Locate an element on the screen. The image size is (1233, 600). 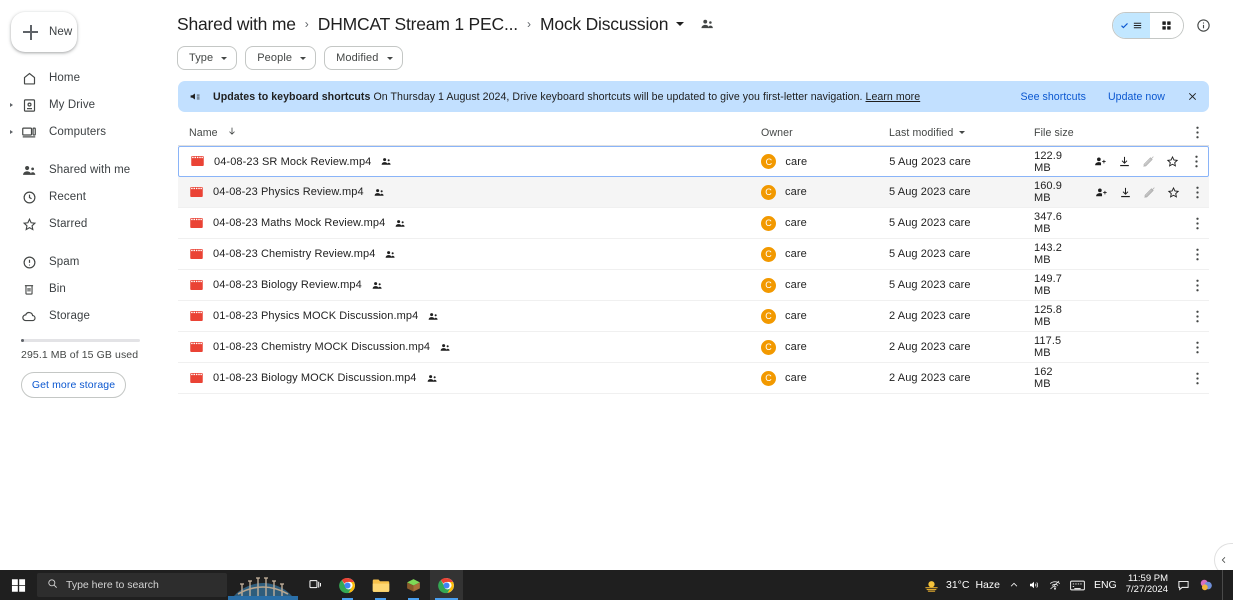
update-now-link: Update now is located at coordinates (1136, 97).